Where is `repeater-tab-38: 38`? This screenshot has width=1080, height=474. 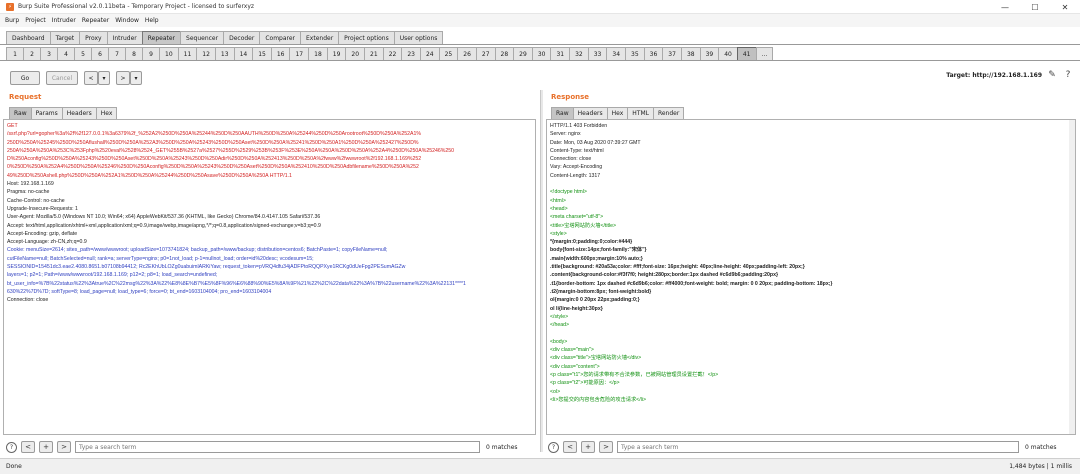 repeater-tab-38: 38 is located at coordinates (690, 53).